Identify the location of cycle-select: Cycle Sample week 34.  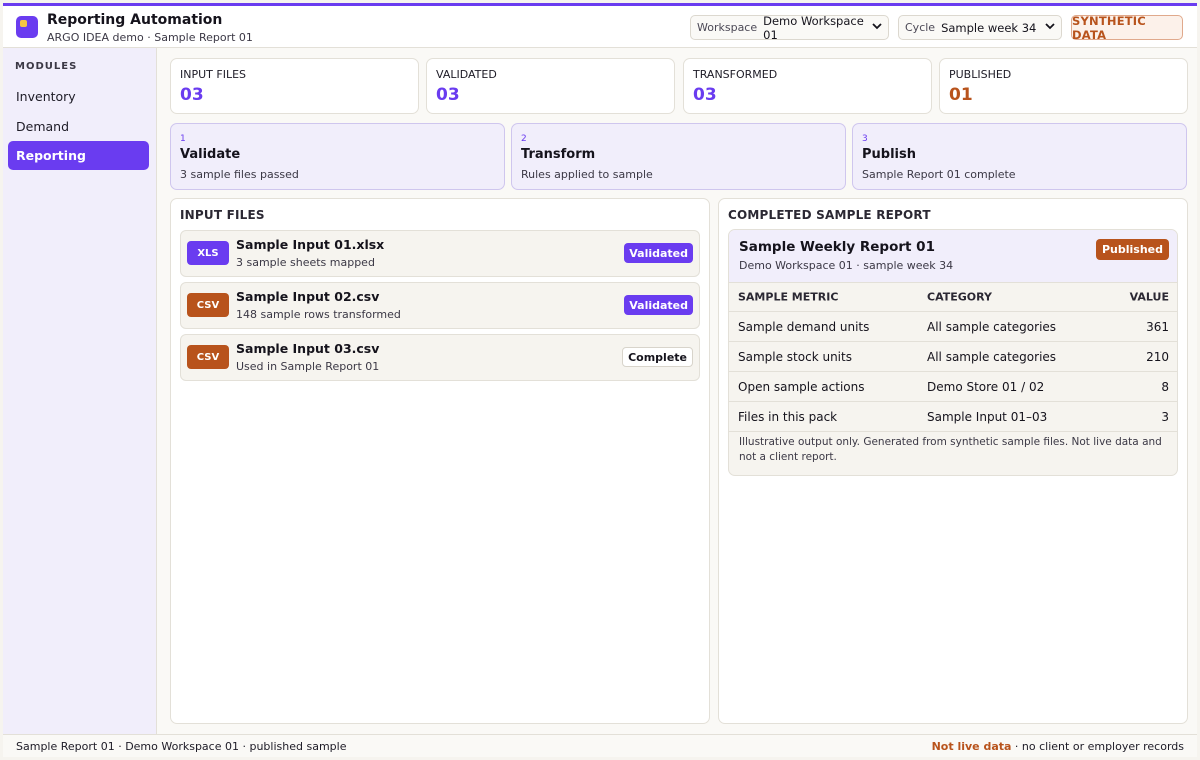
(980, 27).